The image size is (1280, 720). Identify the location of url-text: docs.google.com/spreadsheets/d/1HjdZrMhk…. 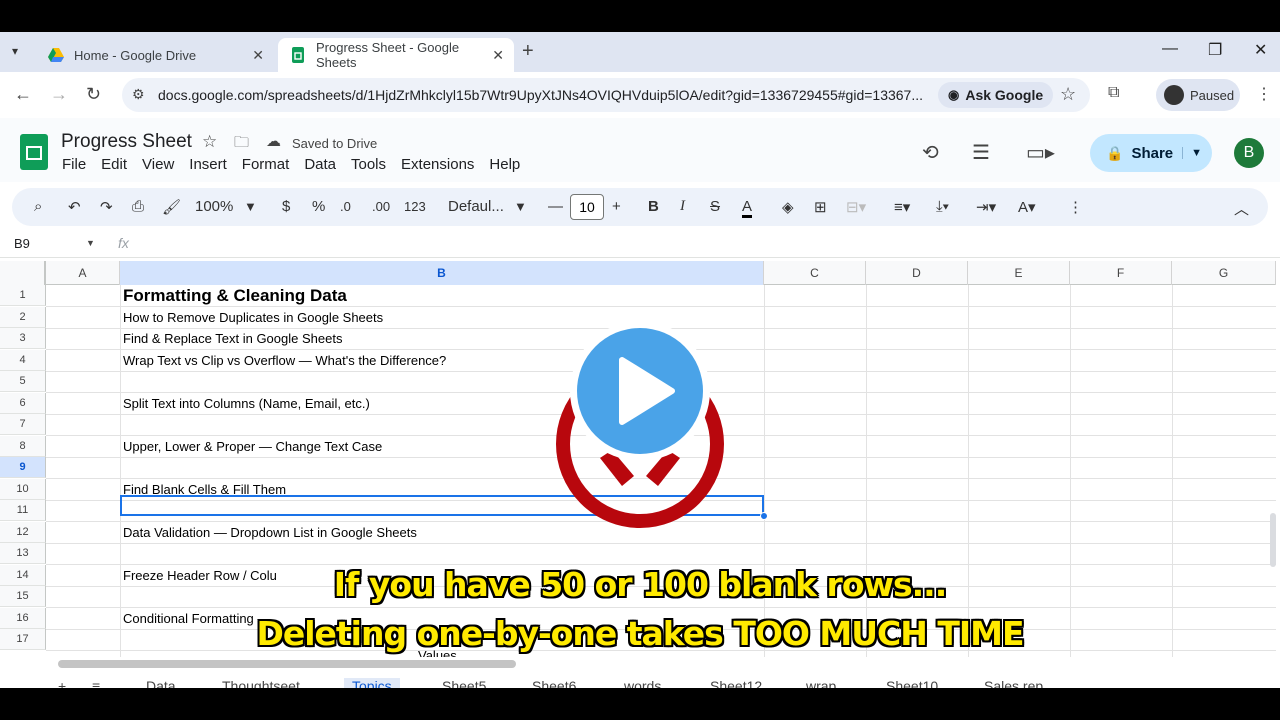
(543, 95).